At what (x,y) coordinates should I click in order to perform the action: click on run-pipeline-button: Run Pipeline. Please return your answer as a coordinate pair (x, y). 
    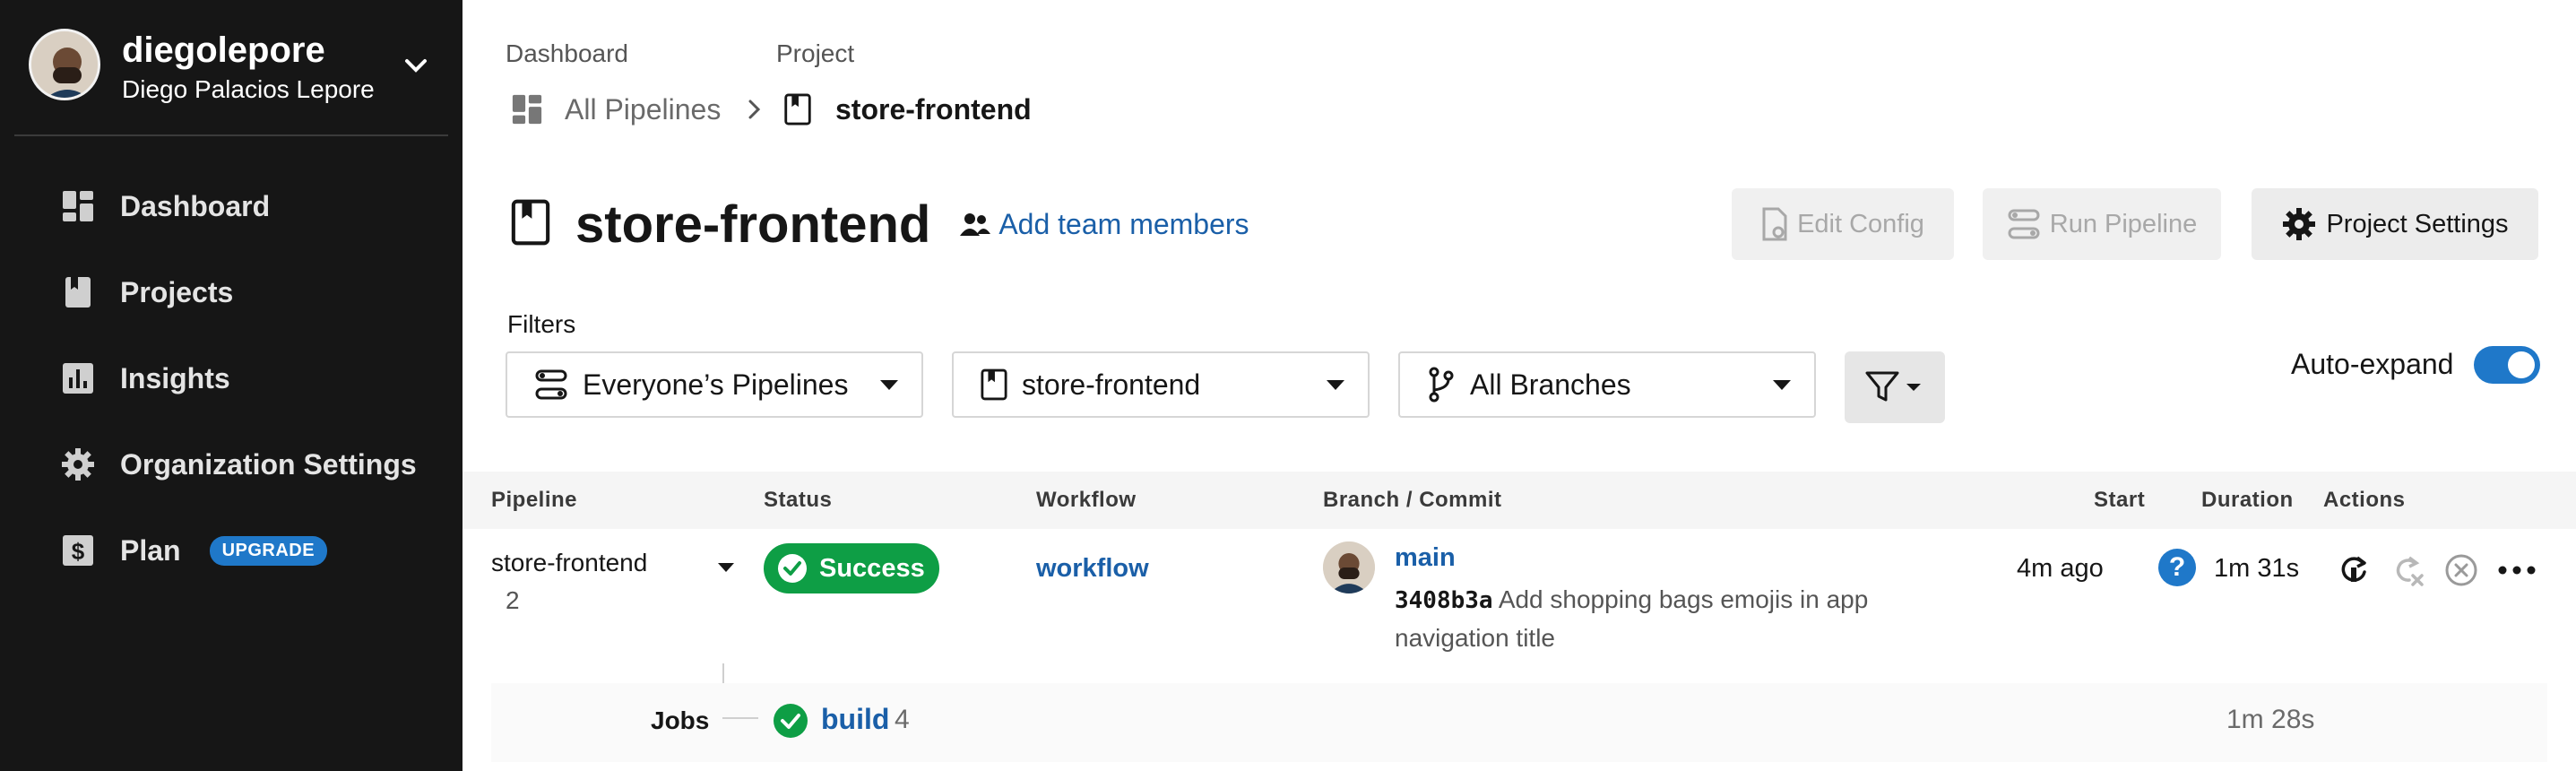
    Looking at the image, I should click on (2102, 224).